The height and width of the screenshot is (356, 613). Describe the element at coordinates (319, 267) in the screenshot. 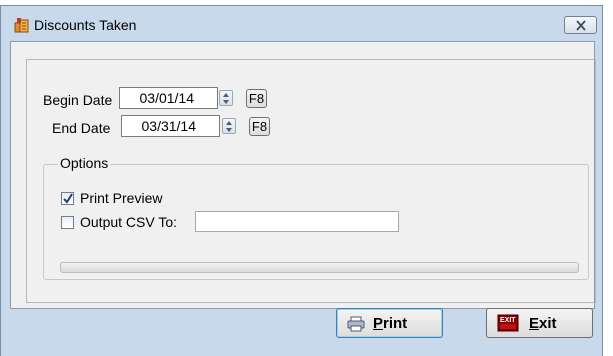

I see `progress-bar` at that location.